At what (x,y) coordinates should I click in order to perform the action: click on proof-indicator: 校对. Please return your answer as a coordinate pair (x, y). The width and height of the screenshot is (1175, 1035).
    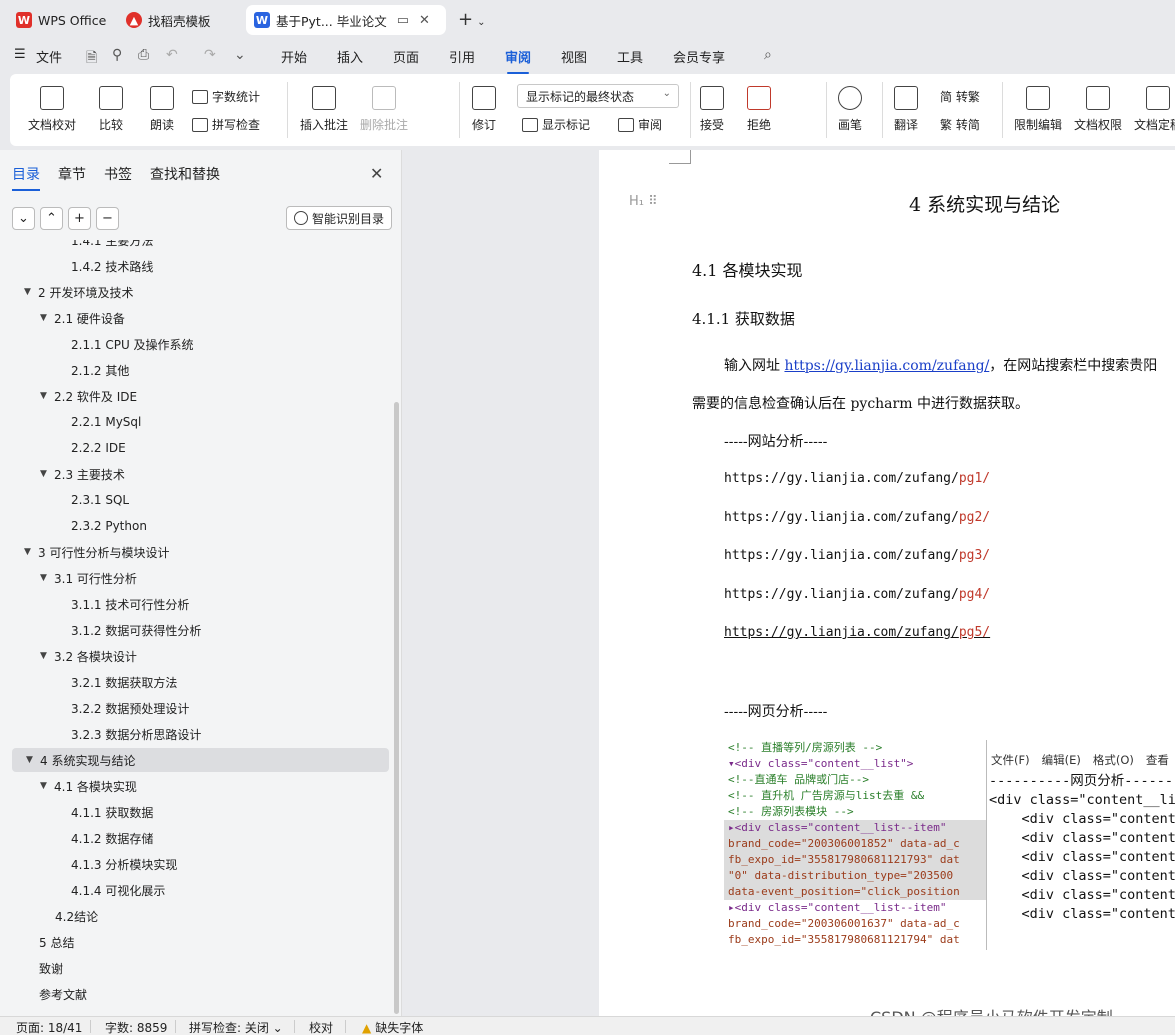
    Looking at the image, I should click on (321, 1027).